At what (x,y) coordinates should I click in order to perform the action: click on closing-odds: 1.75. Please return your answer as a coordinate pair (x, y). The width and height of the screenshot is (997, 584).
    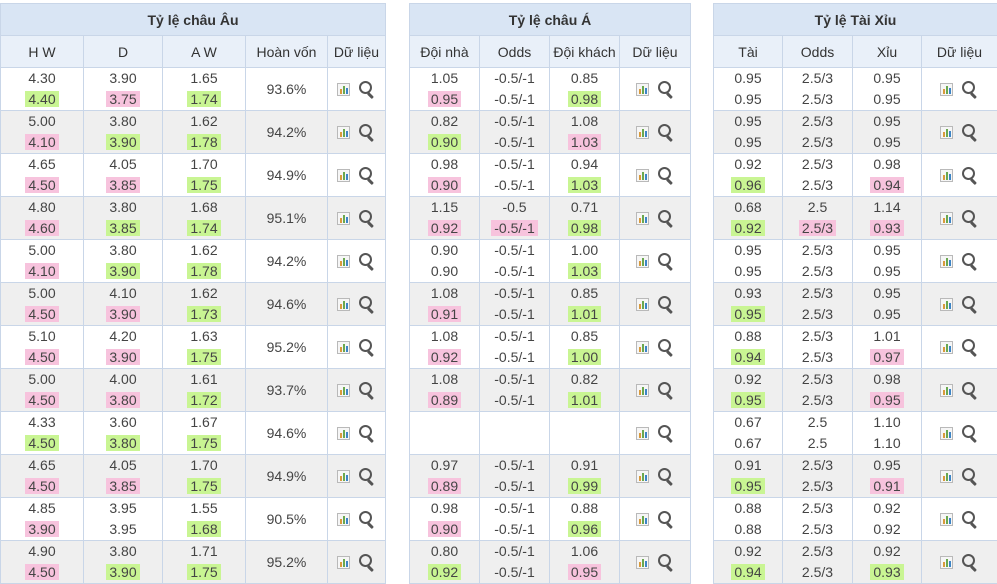
    Looking at the image, I should click on (203, 357).